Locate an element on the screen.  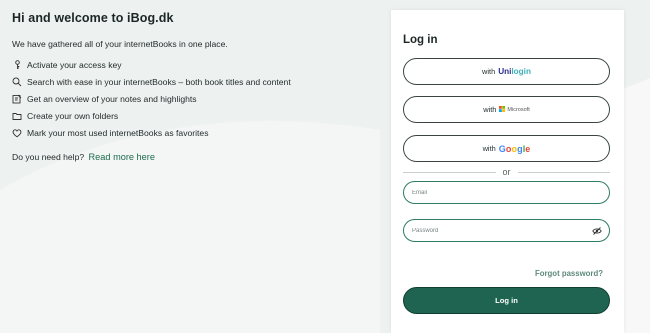
hide-password-icon is located at coordinates (597, 231).